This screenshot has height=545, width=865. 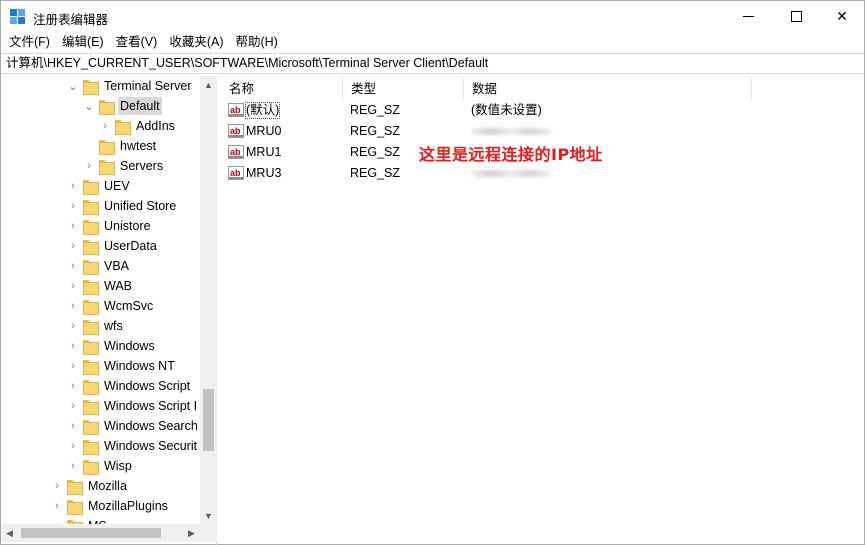 I want to click on scroll-down-icon: ▼, so click(x=208, y=515).